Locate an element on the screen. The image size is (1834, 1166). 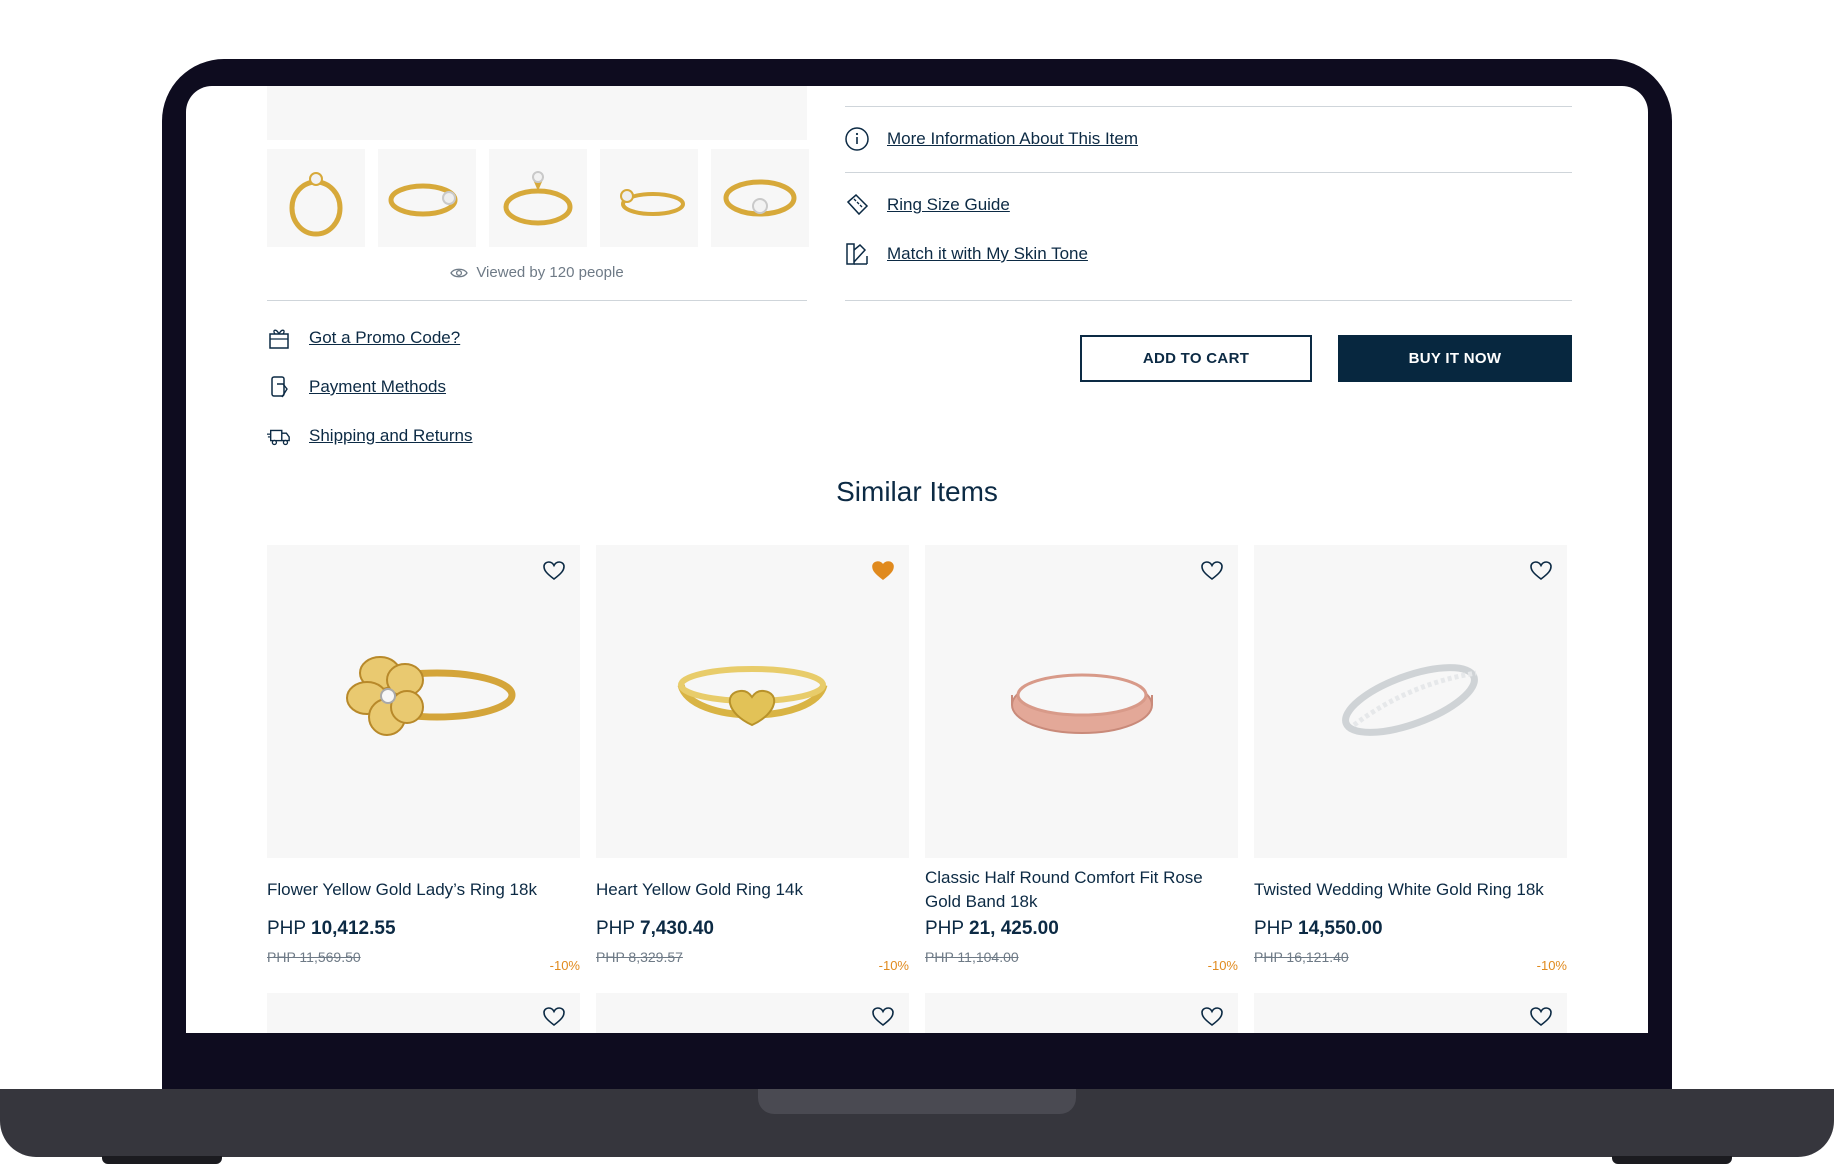
viewed-counter: Viewed by 120 people is located at coordinates (537, 272).